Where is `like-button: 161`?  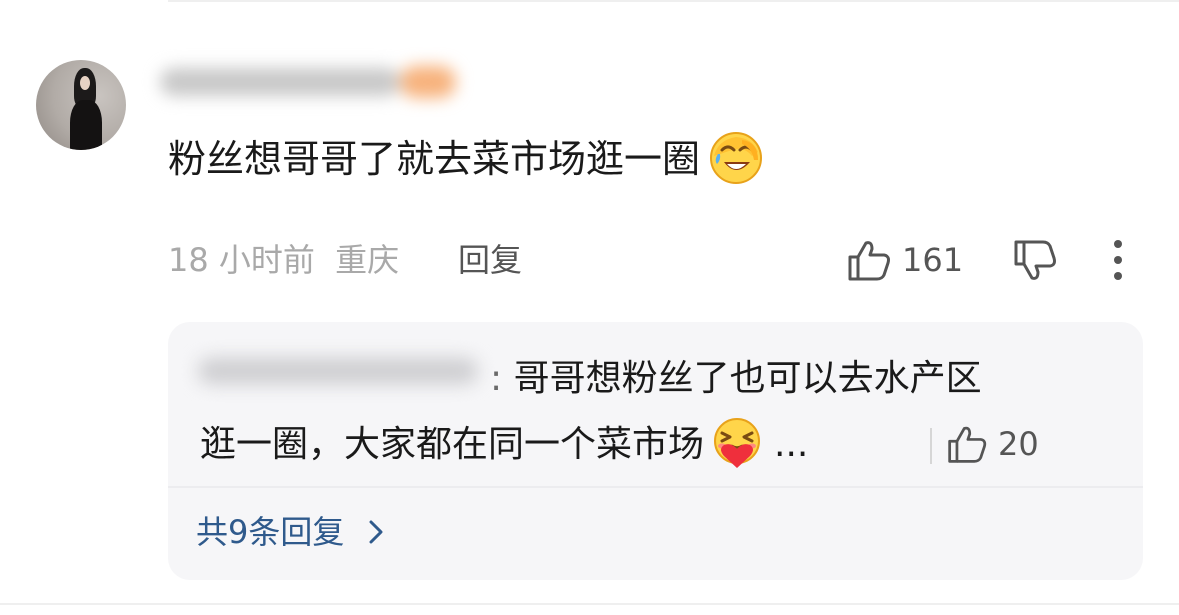
like-button: 161 is located at coordinates (904, 260).